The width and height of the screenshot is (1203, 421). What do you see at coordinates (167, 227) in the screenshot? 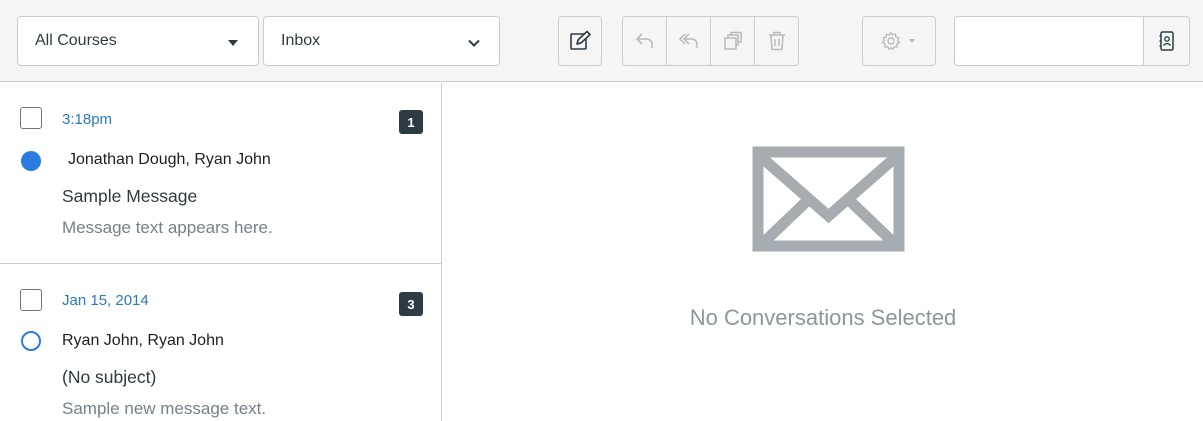
I see `conversation-preview: Message text appears here.` at bounding box center [167, 227].